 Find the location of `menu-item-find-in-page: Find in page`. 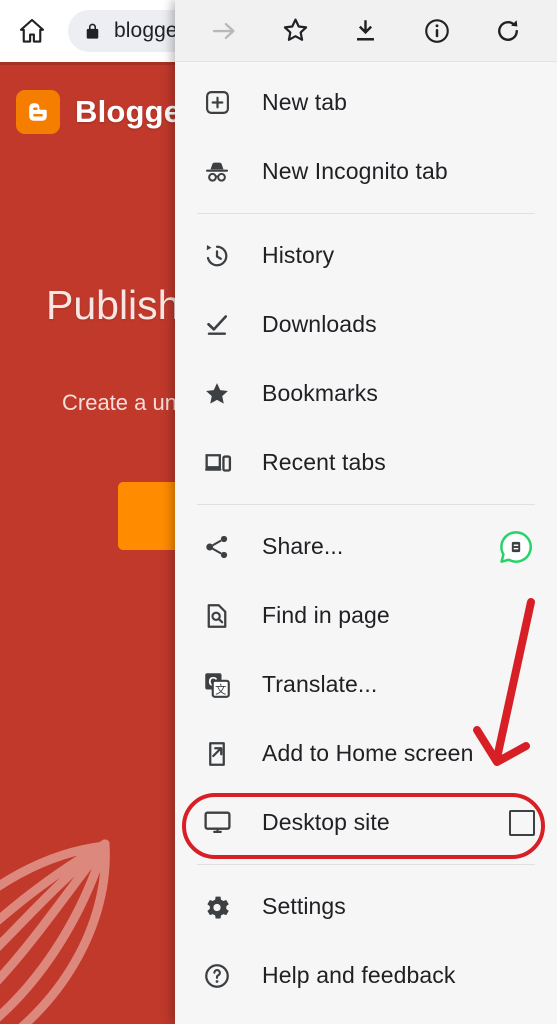

menu-item-find-in-page: Find in page is located at coordinates (366, 615).